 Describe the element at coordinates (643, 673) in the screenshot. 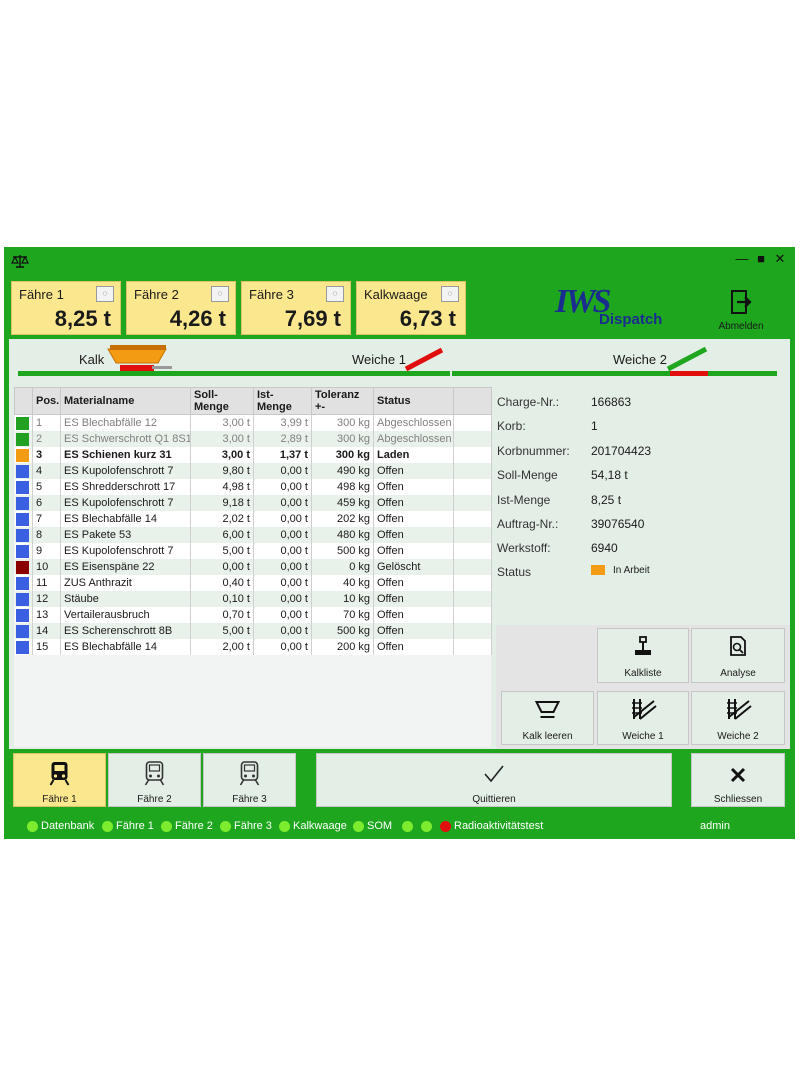

I see `kalkliste-label: Kalkliste` at that location.